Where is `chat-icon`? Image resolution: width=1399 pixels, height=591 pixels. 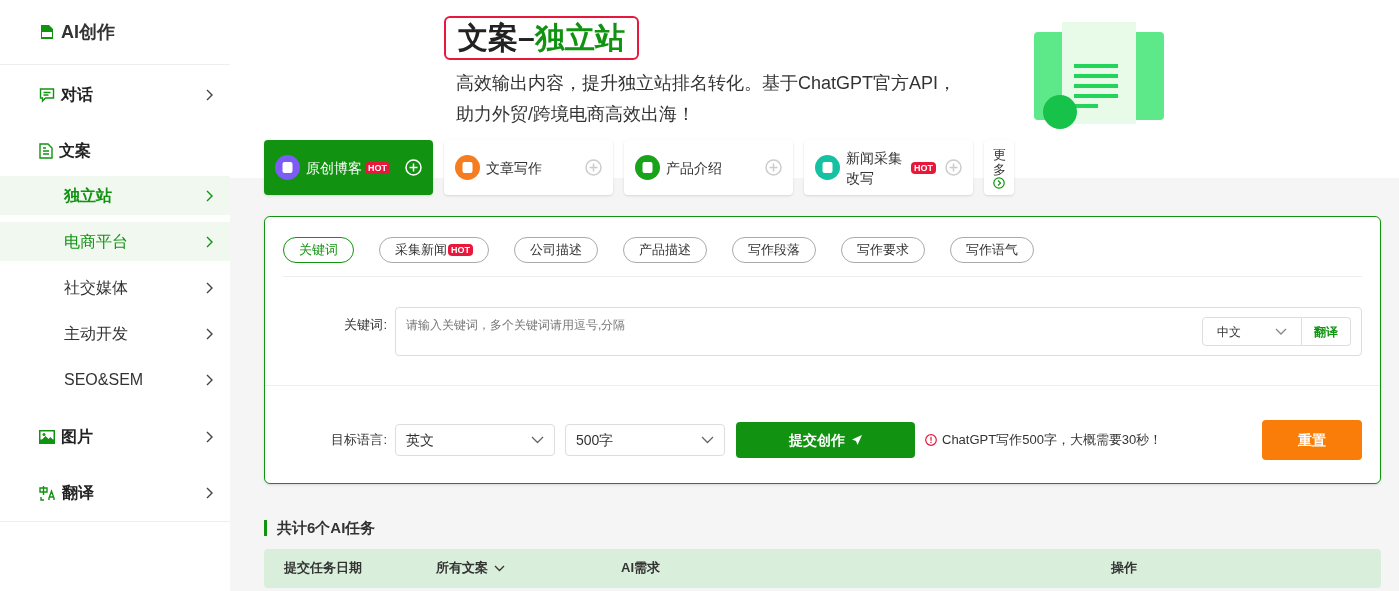
chat-icon is located at coordinates (47, 95).